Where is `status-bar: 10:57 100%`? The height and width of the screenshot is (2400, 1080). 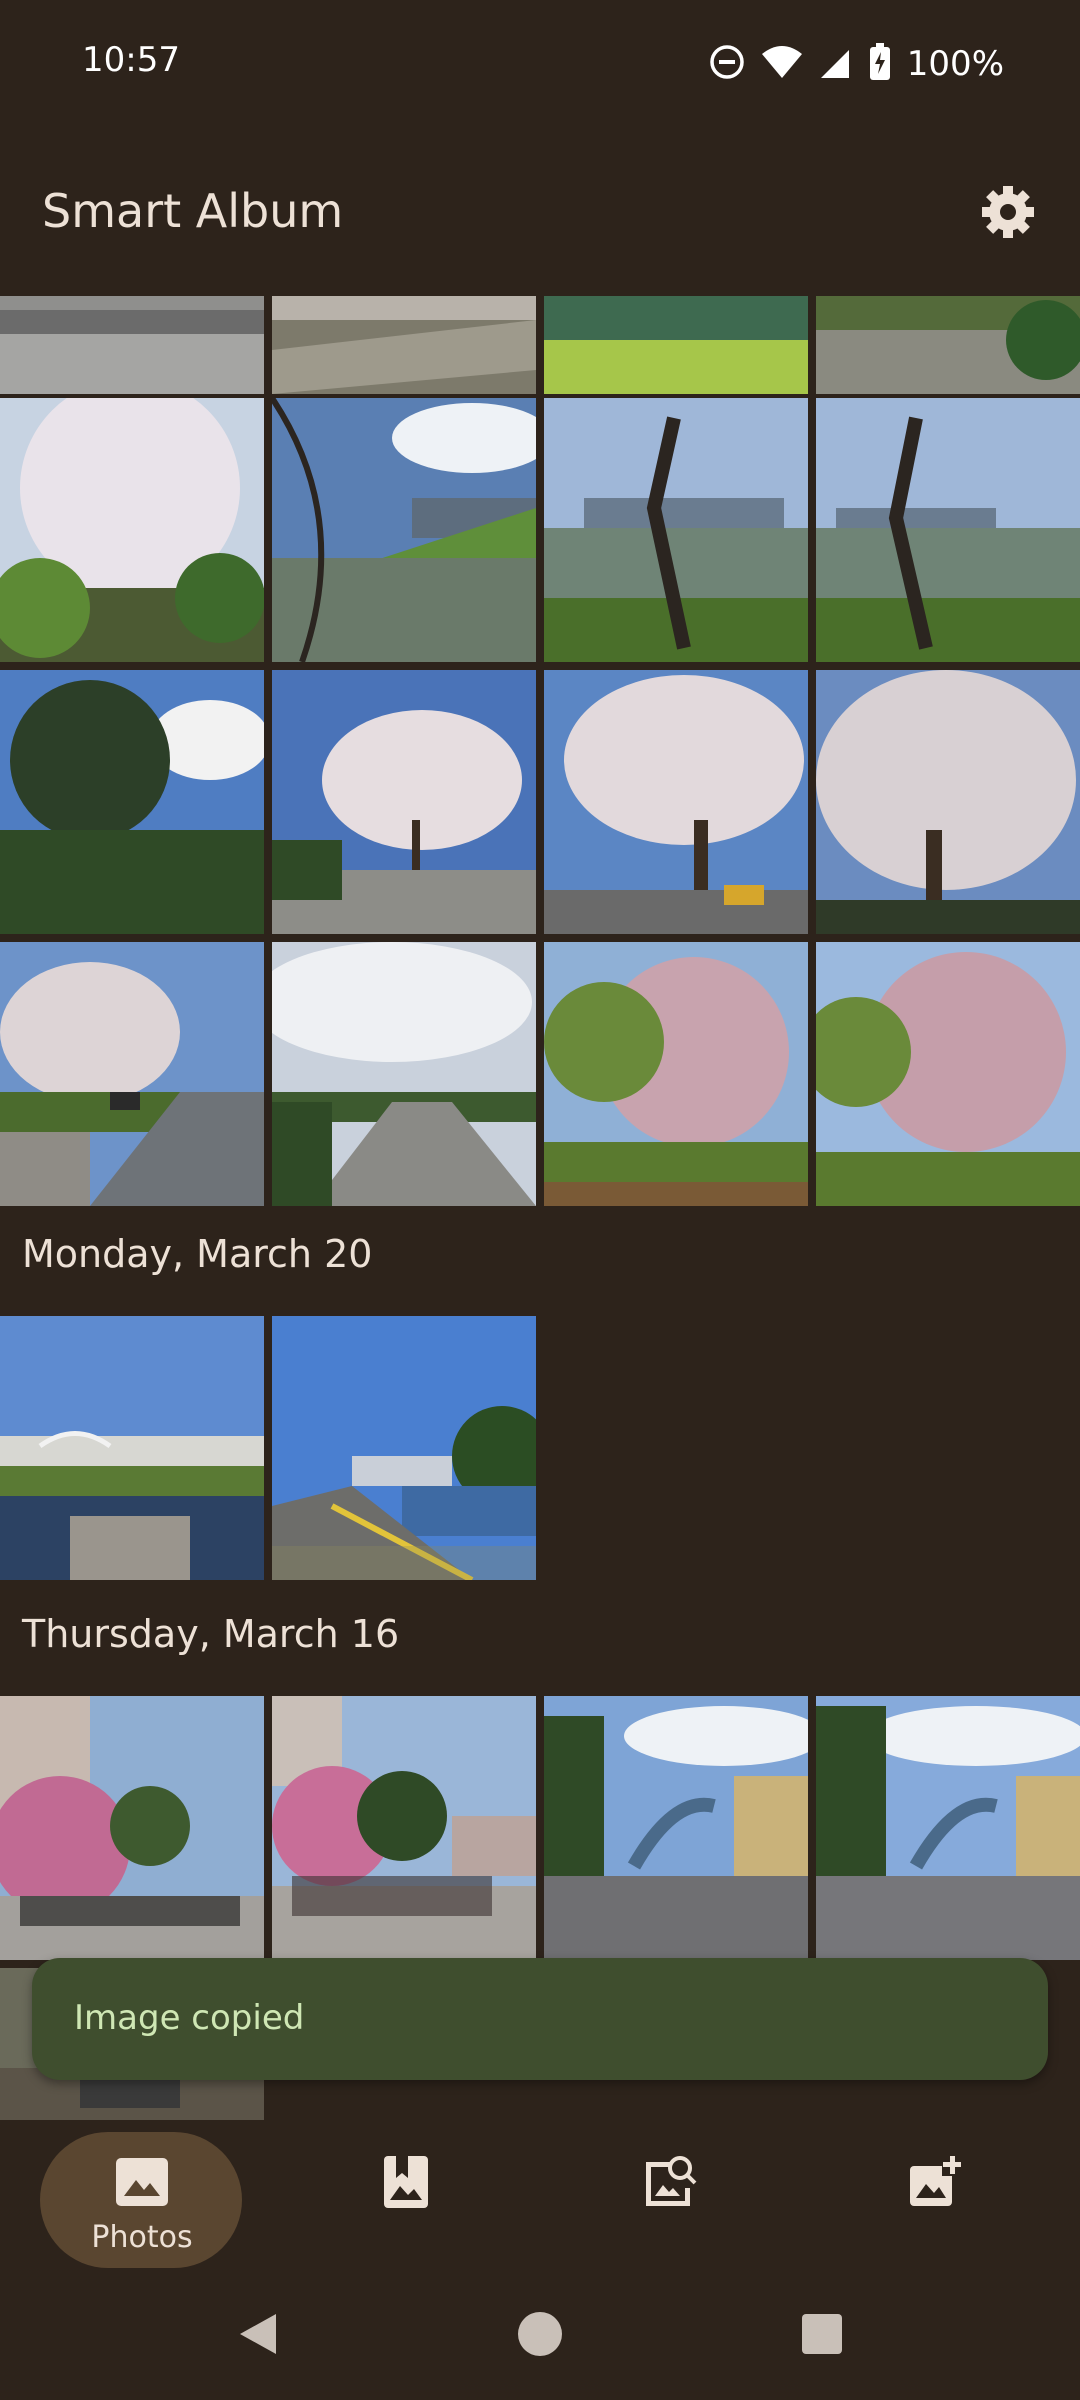 status-bar: 10:57 100% is located at coordinates (540, 64).